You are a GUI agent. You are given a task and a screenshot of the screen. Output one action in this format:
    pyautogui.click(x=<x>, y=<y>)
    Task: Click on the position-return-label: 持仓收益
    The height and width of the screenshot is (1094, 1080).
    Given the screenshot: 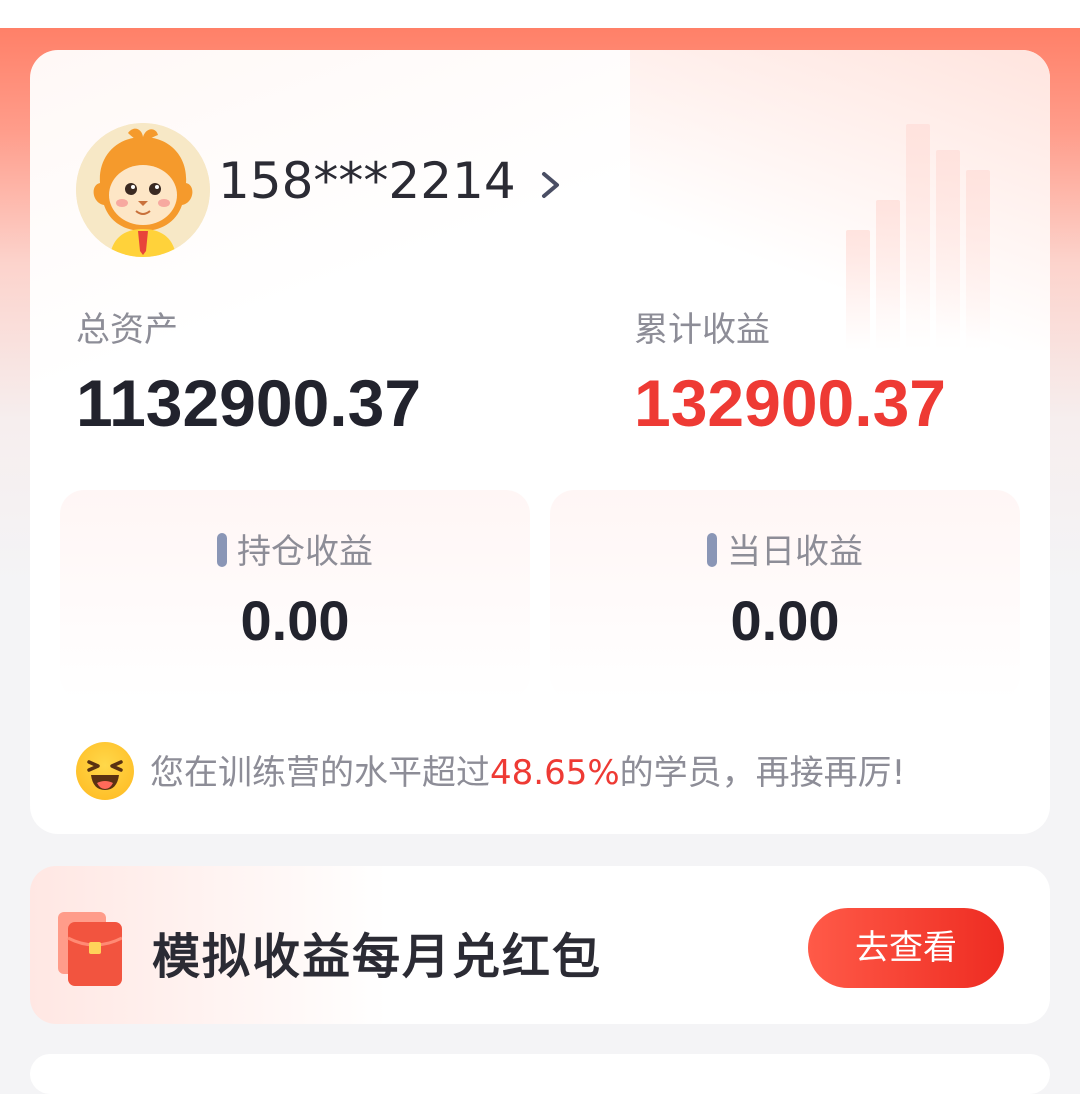 What is the action you would take?
    pyautogui.click(x=305, y=552)
    